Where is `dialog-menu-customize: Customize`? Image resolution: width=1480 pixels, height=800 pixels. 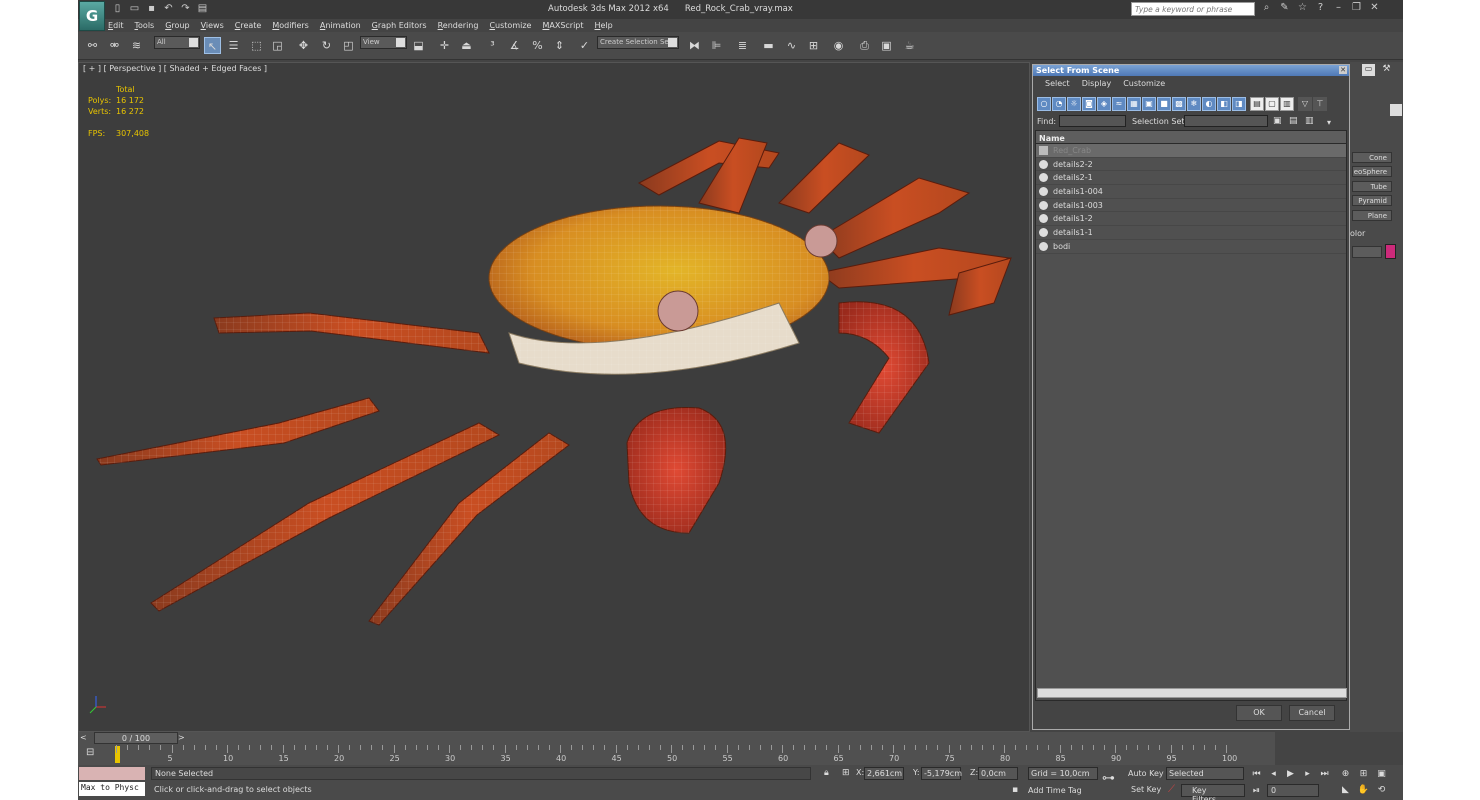
dialog-menu-customize: Customize is located at coordinates (1144, 85).